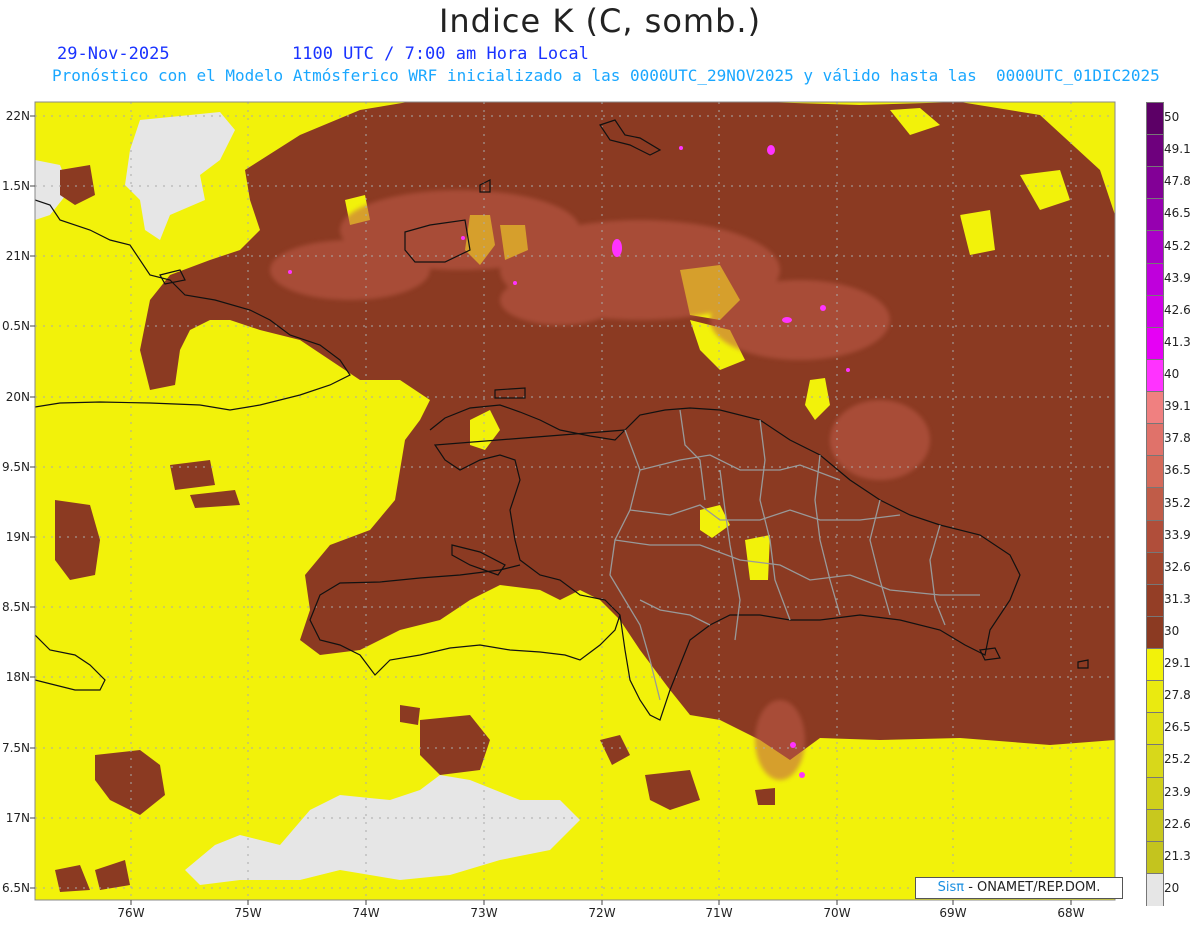 Image resolution: width=1200 pixels, height=927 pixels. What do you see at coordinates (719, 913) in the screenshot?
I see `lon-label: 71W` at bounding box center [719, 913].